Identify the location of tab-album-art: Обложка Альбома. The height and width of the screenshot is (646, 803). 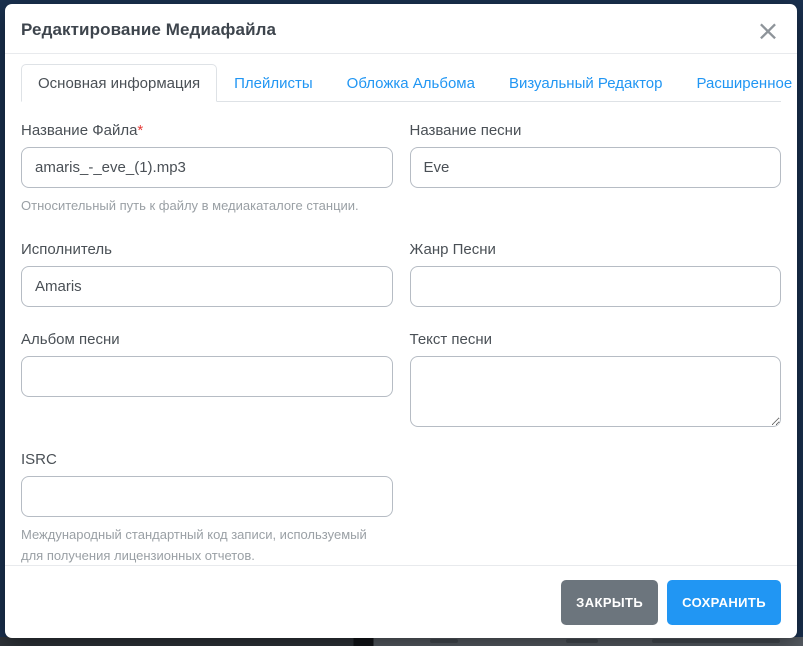
(411, 83).